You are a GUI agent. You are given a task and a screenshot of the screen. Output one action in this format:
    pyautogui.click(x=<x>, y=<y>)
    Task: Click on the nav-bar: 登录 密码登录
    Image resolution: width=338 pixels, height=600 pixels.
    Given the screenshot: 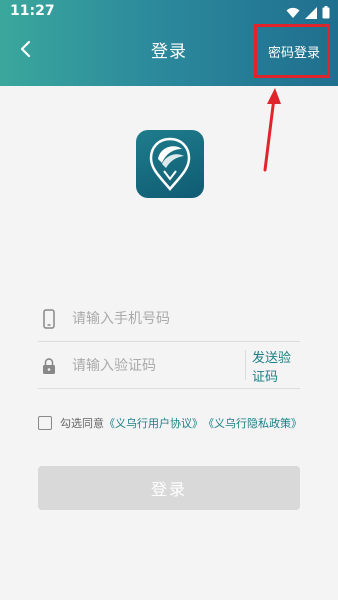 What is the action you would take?
    pyautogui.click(x=169, y=49)
    